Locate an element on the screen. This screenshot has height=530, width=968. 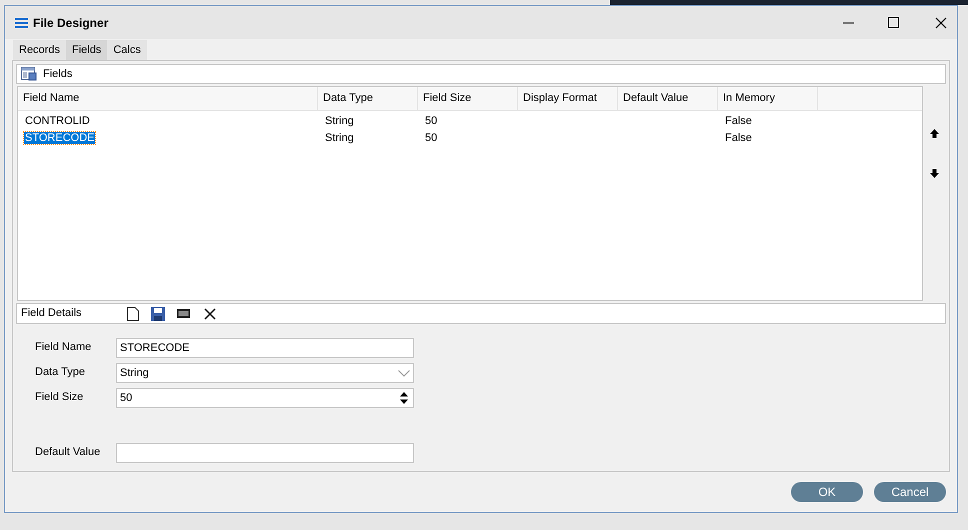
dialog-button: OK is located at coordinates (827, 492).